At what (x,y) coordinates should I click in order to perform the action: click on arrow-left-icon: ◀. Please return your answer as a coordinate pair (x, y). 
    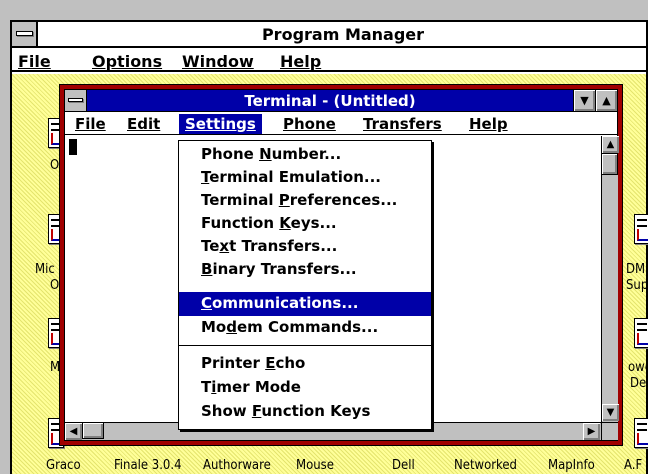
    Looking at the image, I should click on (73, 431).